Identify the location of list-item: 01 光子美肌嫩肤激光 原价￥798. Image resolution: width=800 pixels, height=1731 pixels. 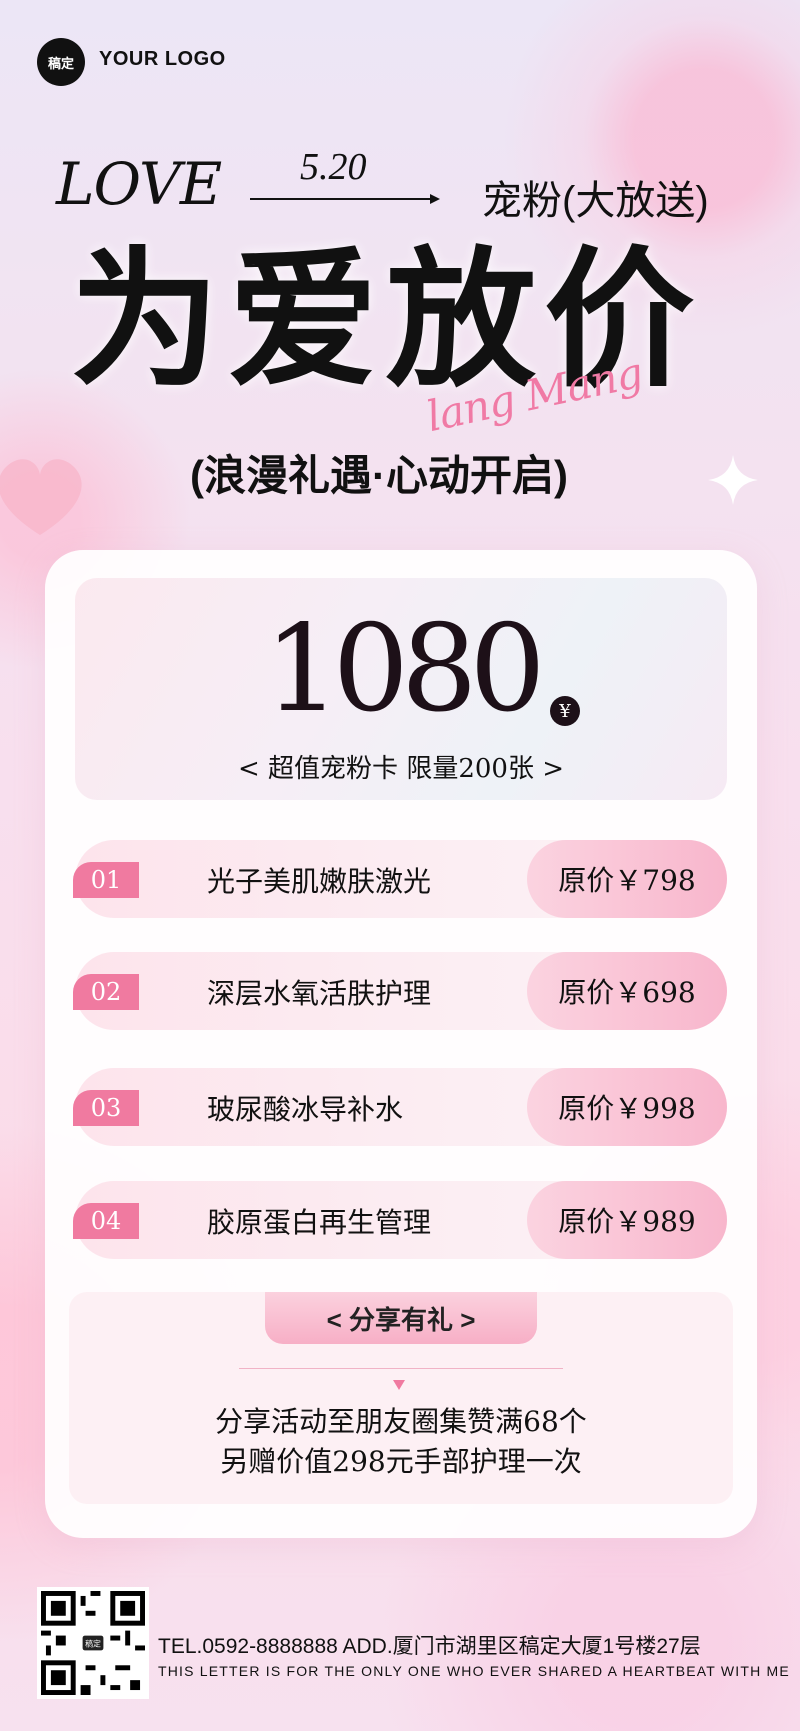
(400, 879).